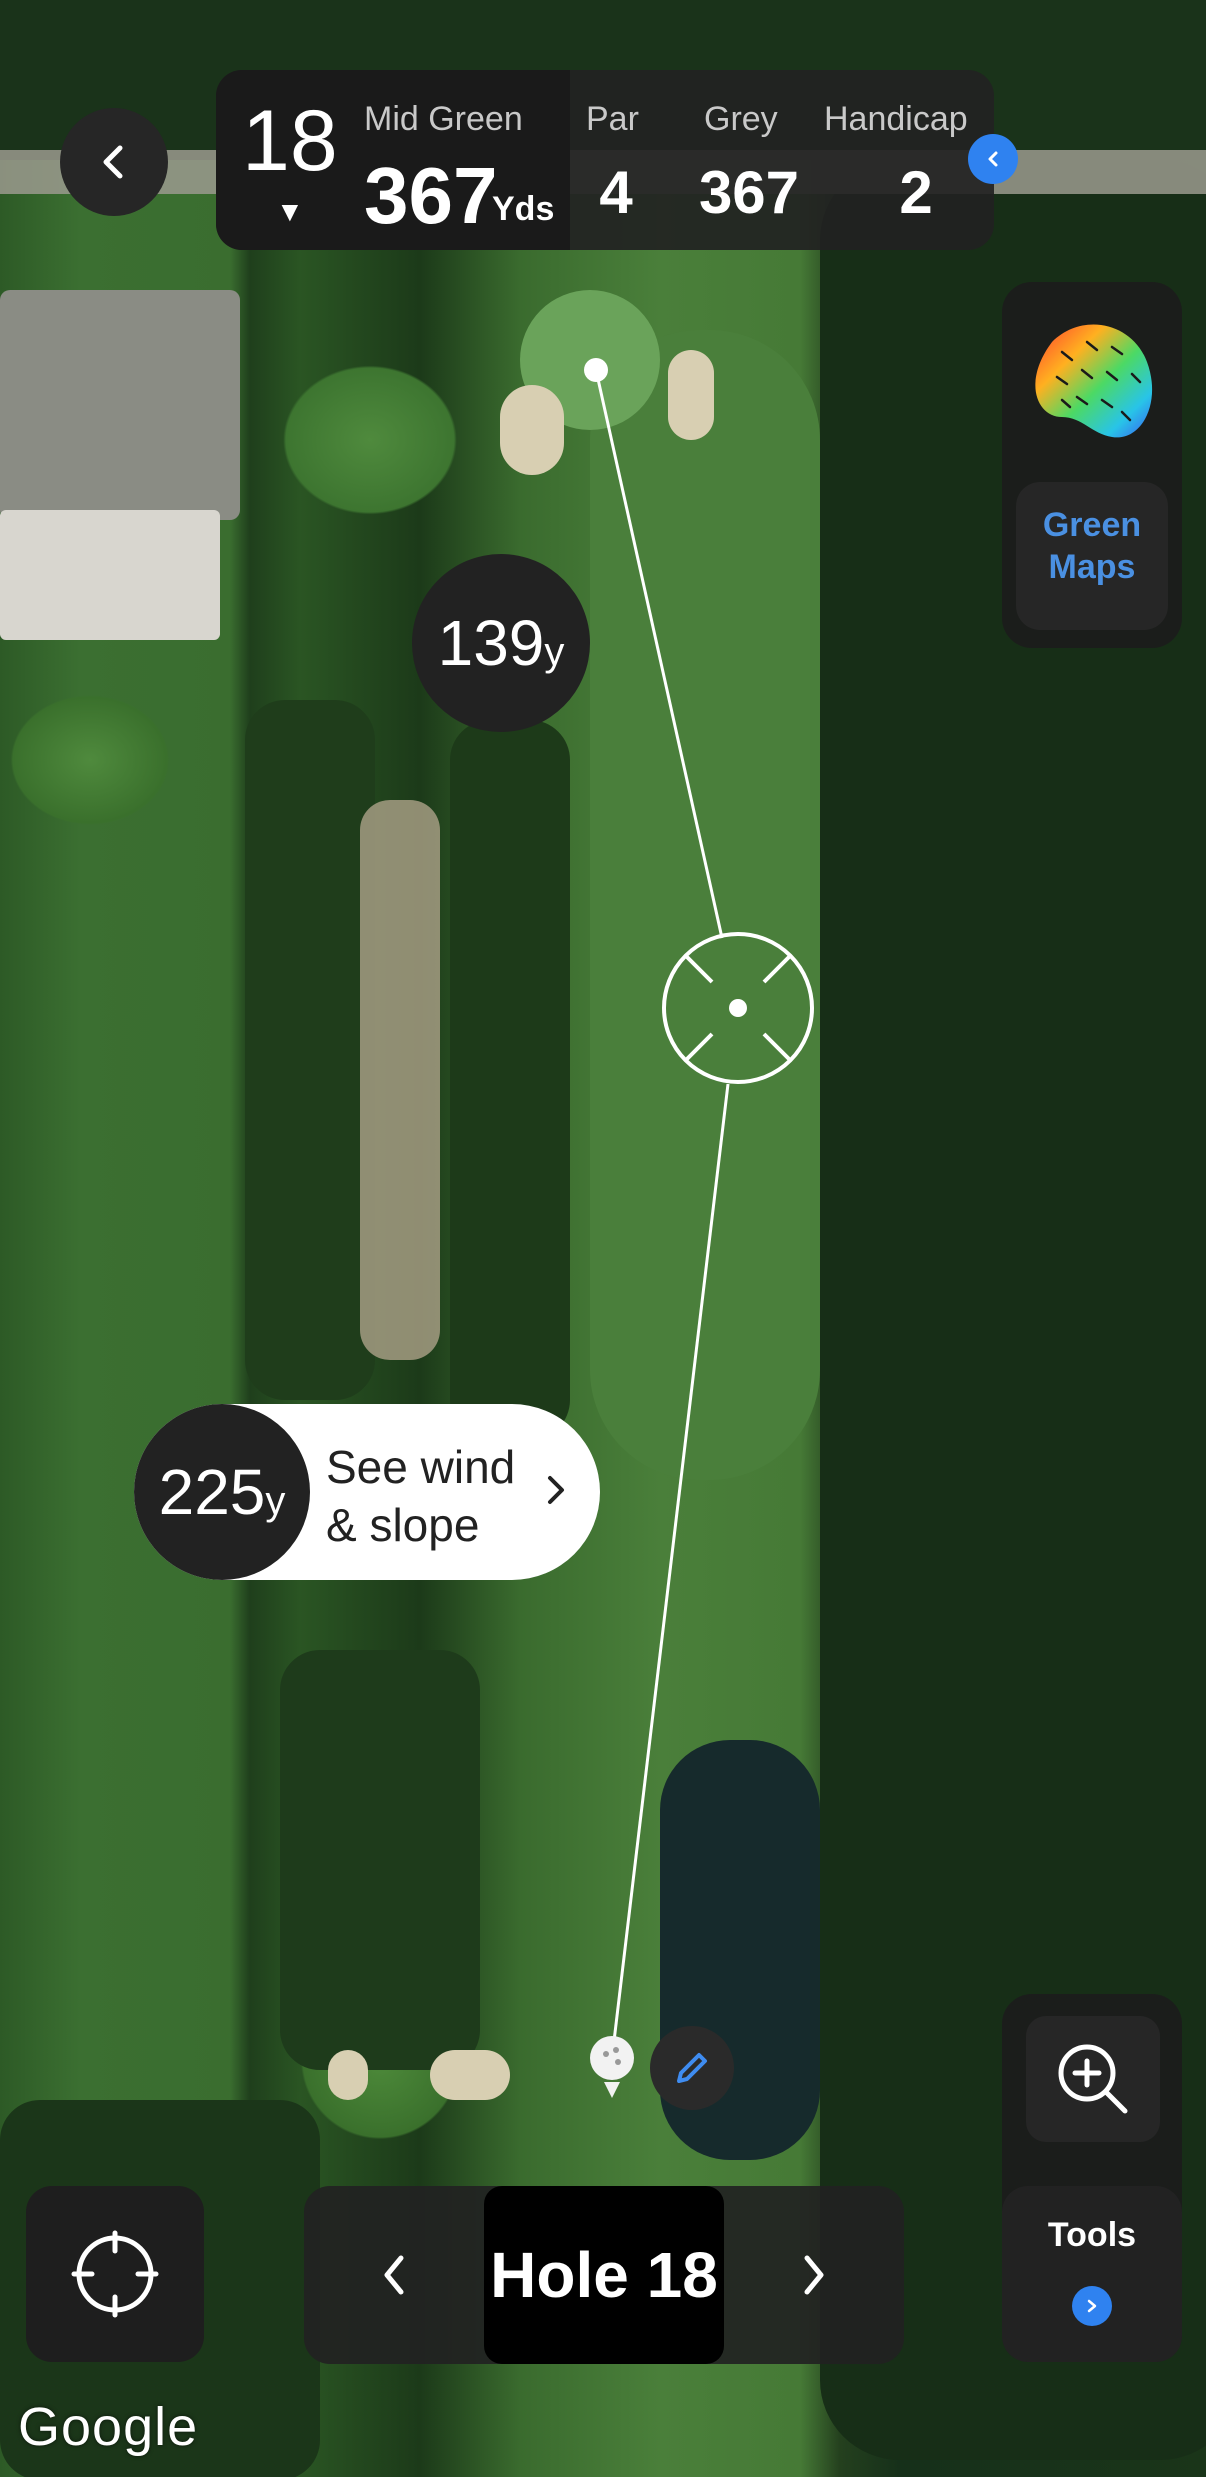  I want to click on zoom-in-icon, so click(1093, 2079).